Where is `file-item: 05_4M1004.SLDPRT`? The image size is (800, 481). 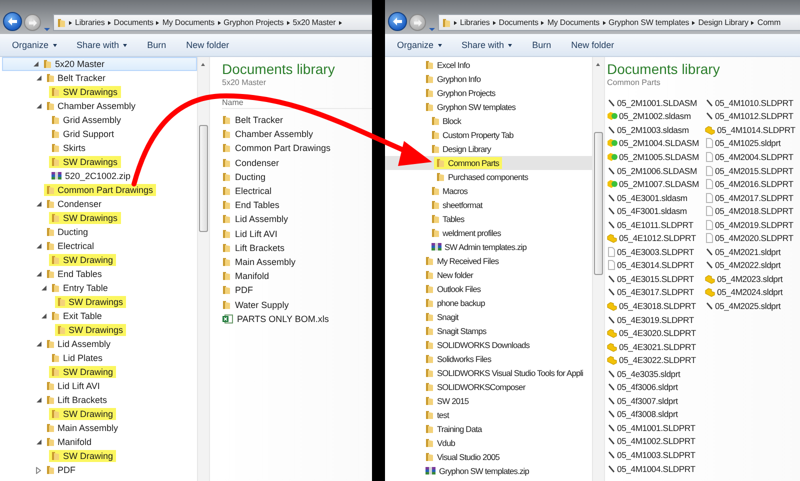 file-item: 05_4M1004.SLDPRT is located at coordinates (656, 469).